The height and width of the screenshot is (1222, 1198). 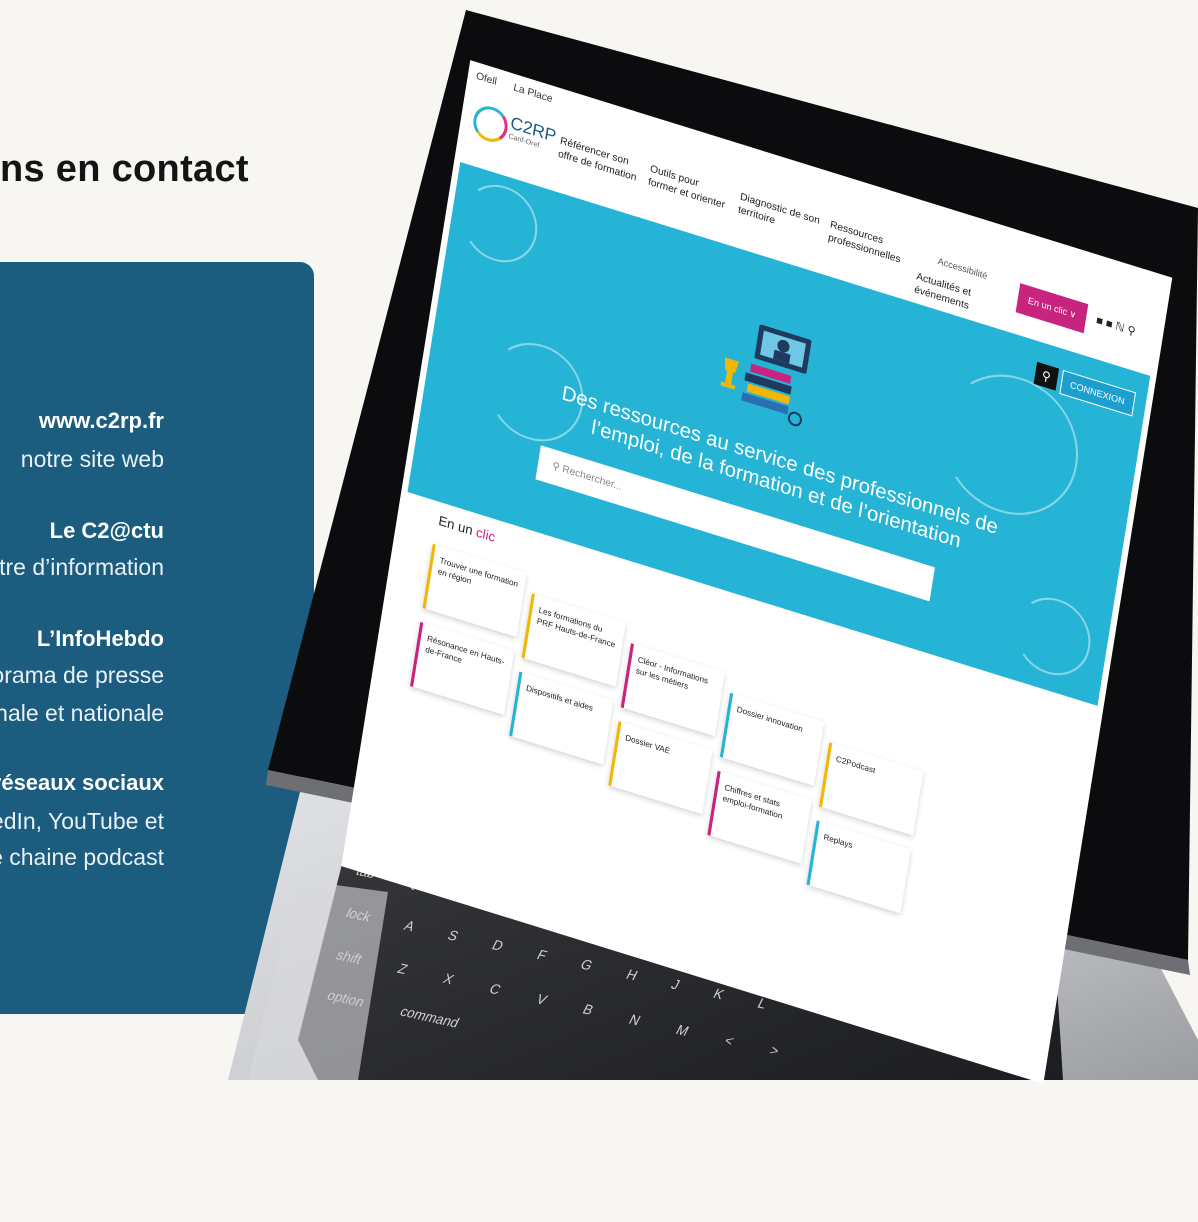 I want to click on infohebdo-subtitle-line2: onale et nationale, so click(x=82, y=713).